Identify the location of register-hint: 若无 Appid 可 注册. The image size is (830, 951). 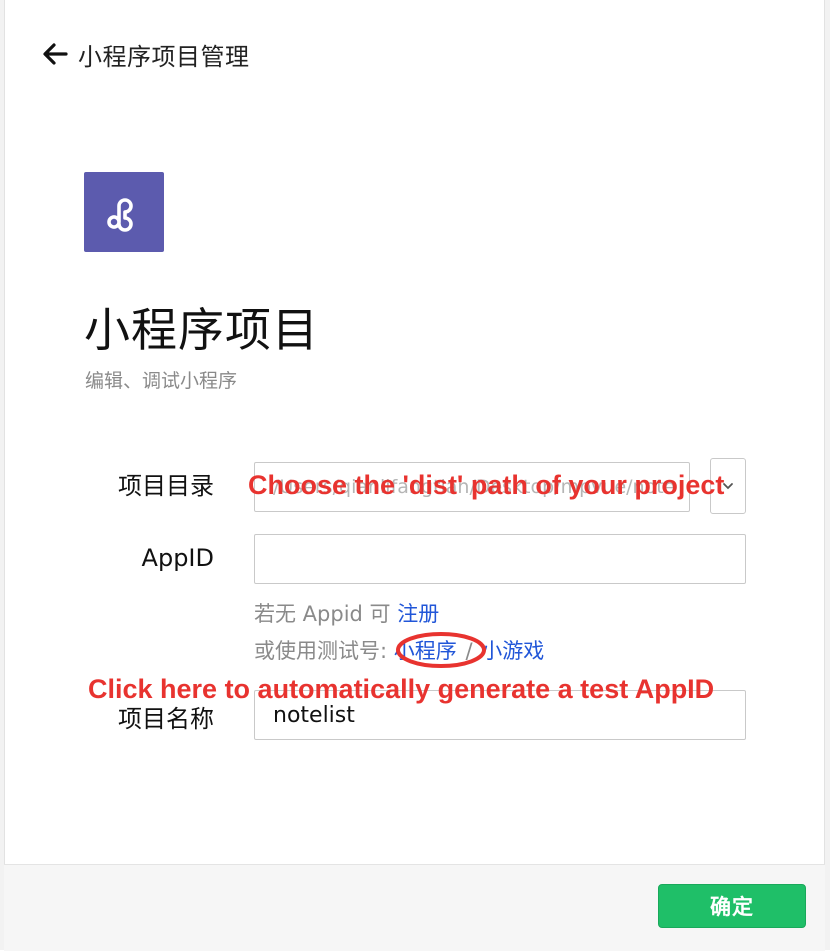
(346, 613).